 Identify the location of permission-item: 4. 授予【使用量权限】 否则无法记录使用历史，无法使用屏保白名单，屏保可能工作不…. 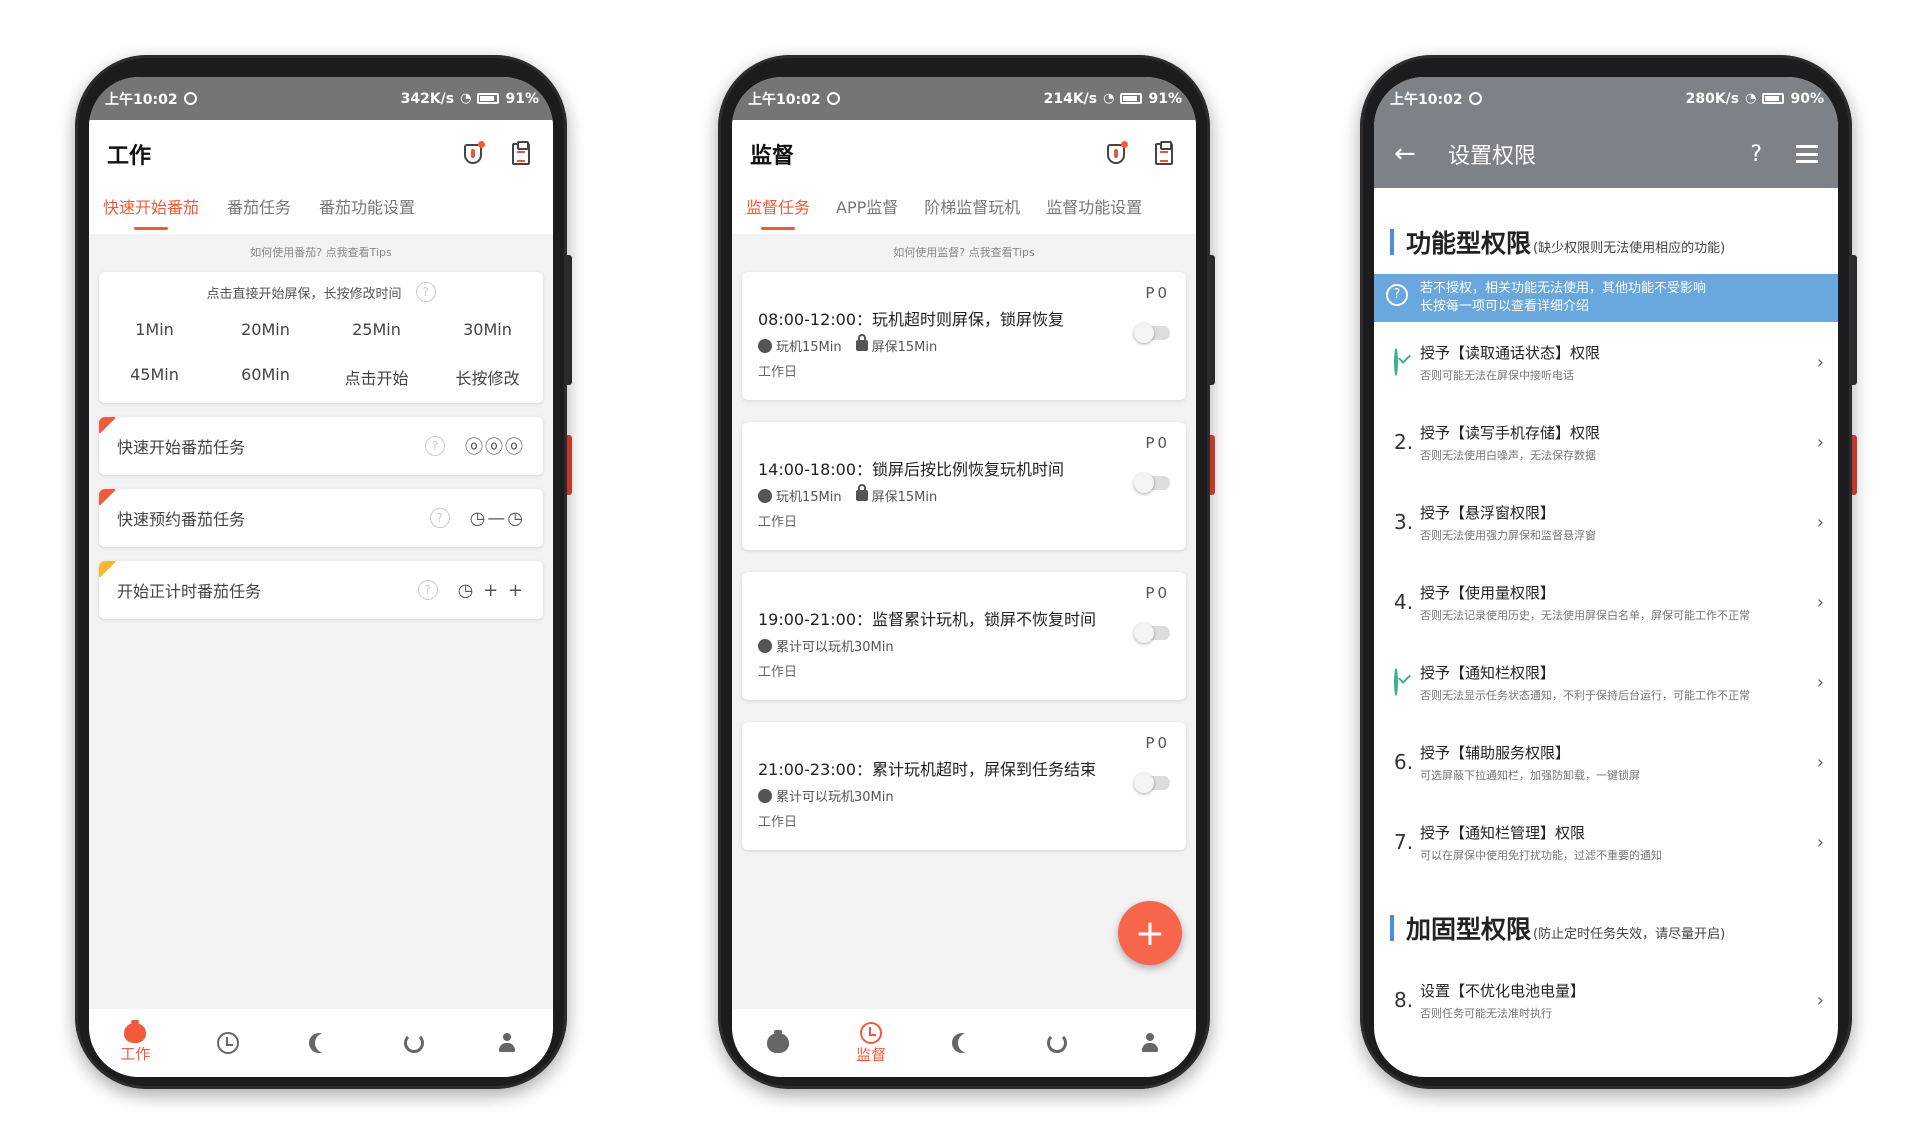
(1606, 602).